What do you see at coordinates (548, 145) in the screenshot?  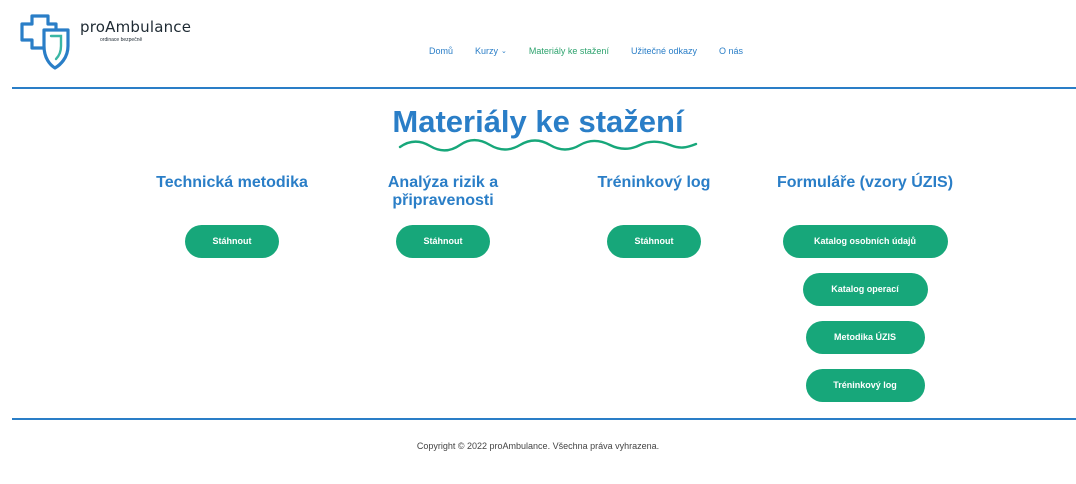 I see `title-underline-squiggle` at bounding box center [548, 145].